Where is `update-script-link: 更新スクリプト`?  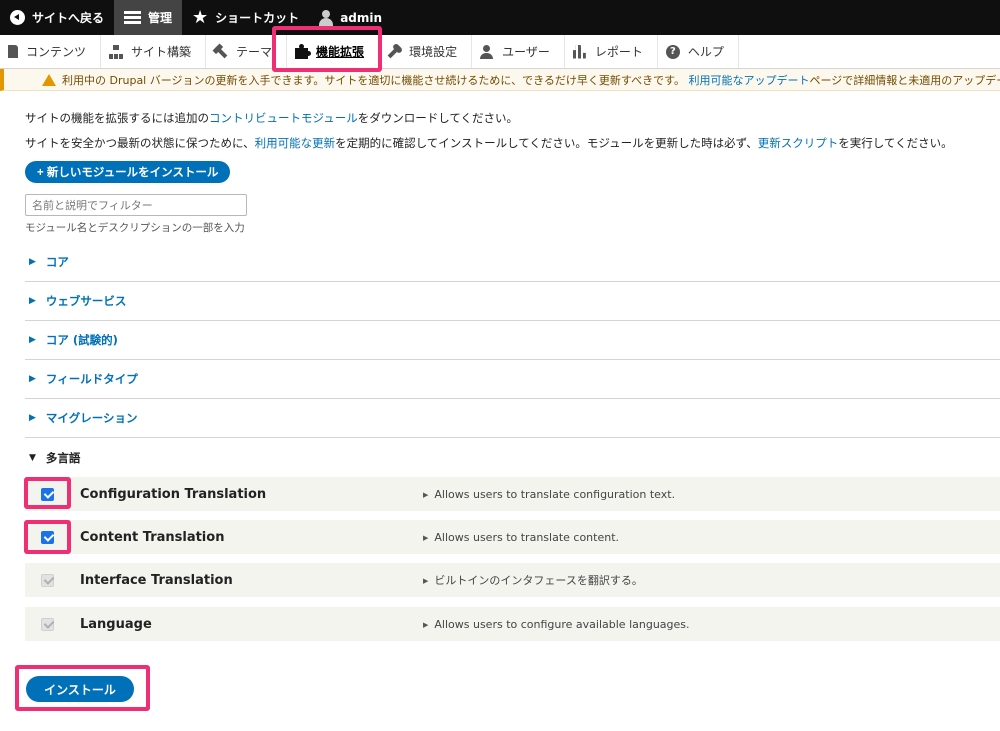
update-script-link: 更新スクリプト is located at coordinates (798, 143).